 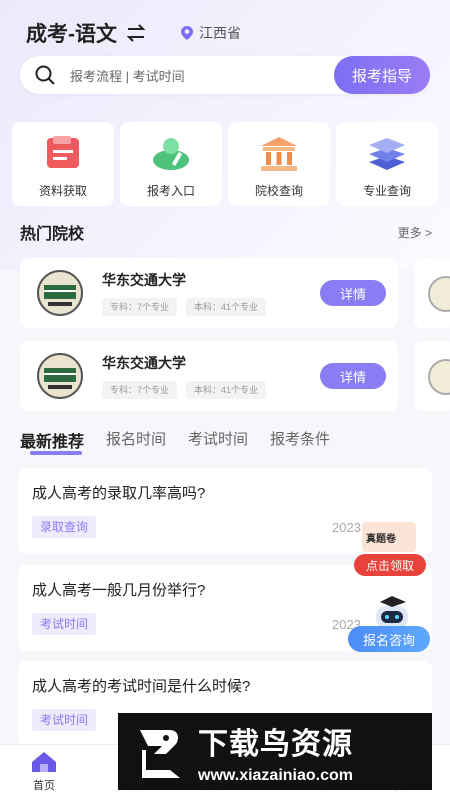 What do you see at coordinates (278, 191) in the screenshot?
I see `quick-link-label: 院校查询` at bounding box center [278, 191].